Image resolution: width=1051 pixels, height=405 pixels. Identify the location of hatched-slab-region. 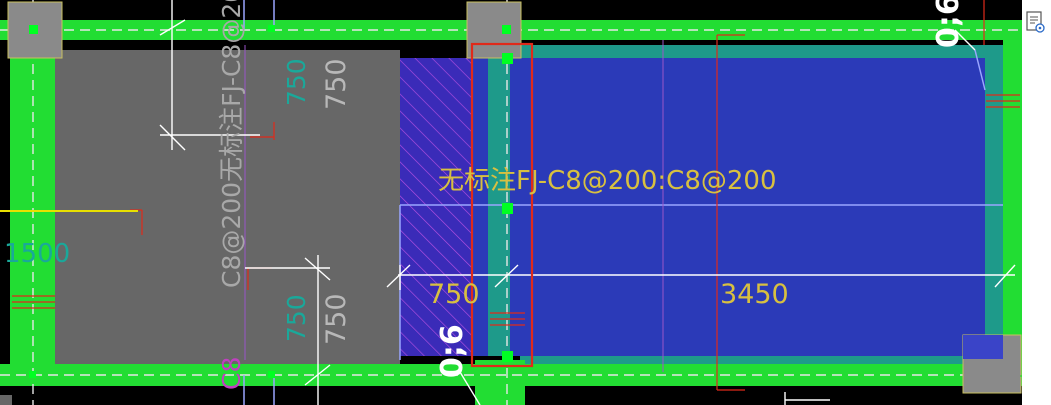
(436, 207).